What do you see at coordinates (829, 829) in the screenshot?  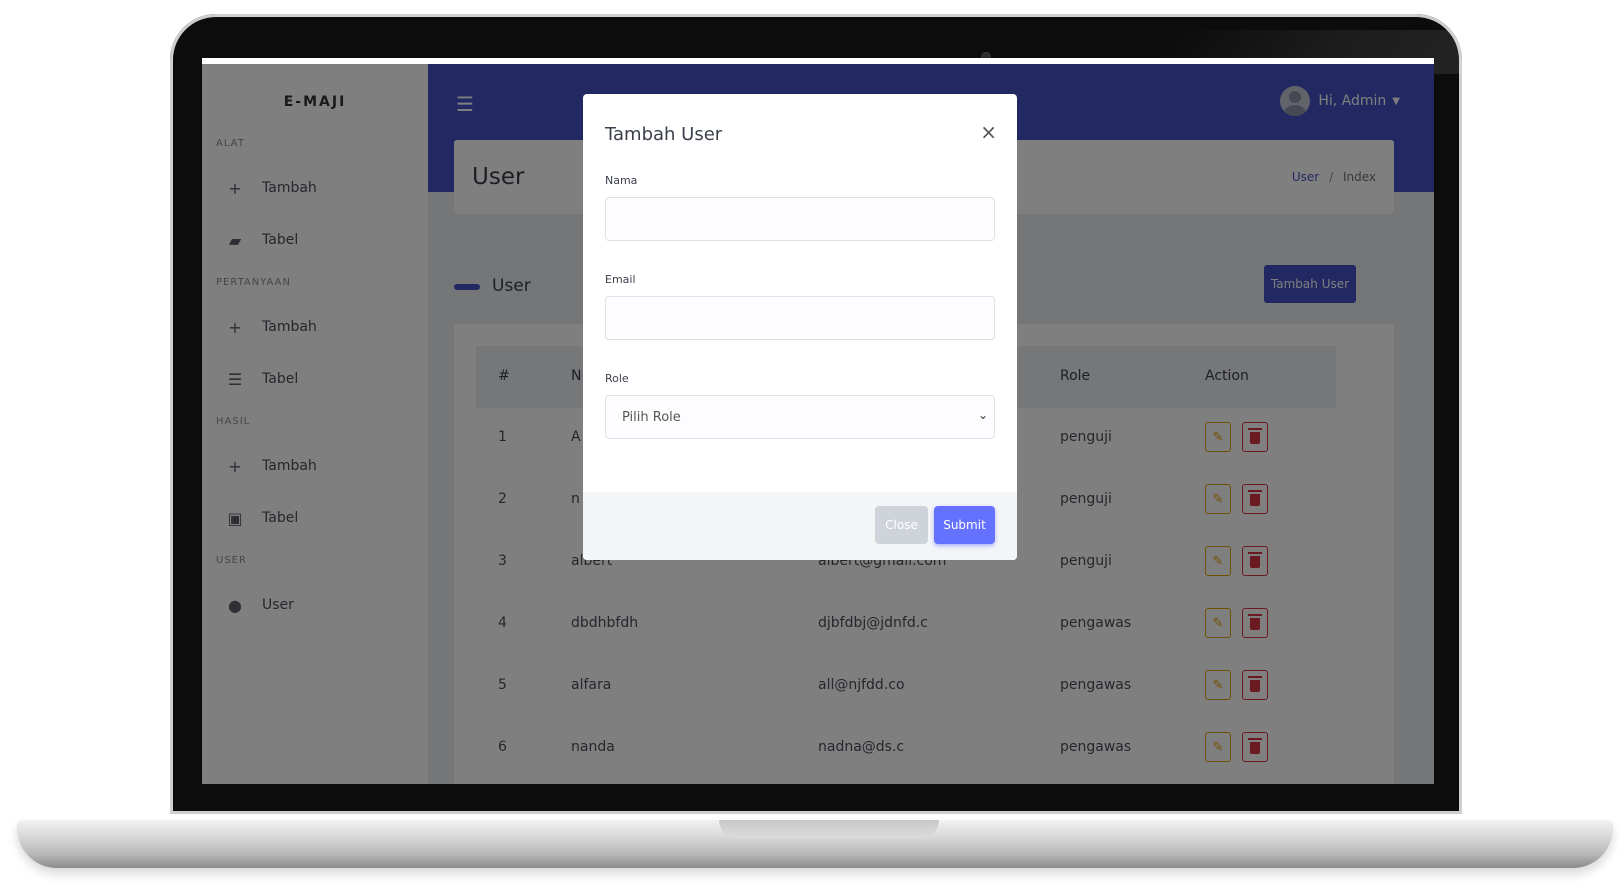 I see `base-notch` at bounding box center [829, 829].